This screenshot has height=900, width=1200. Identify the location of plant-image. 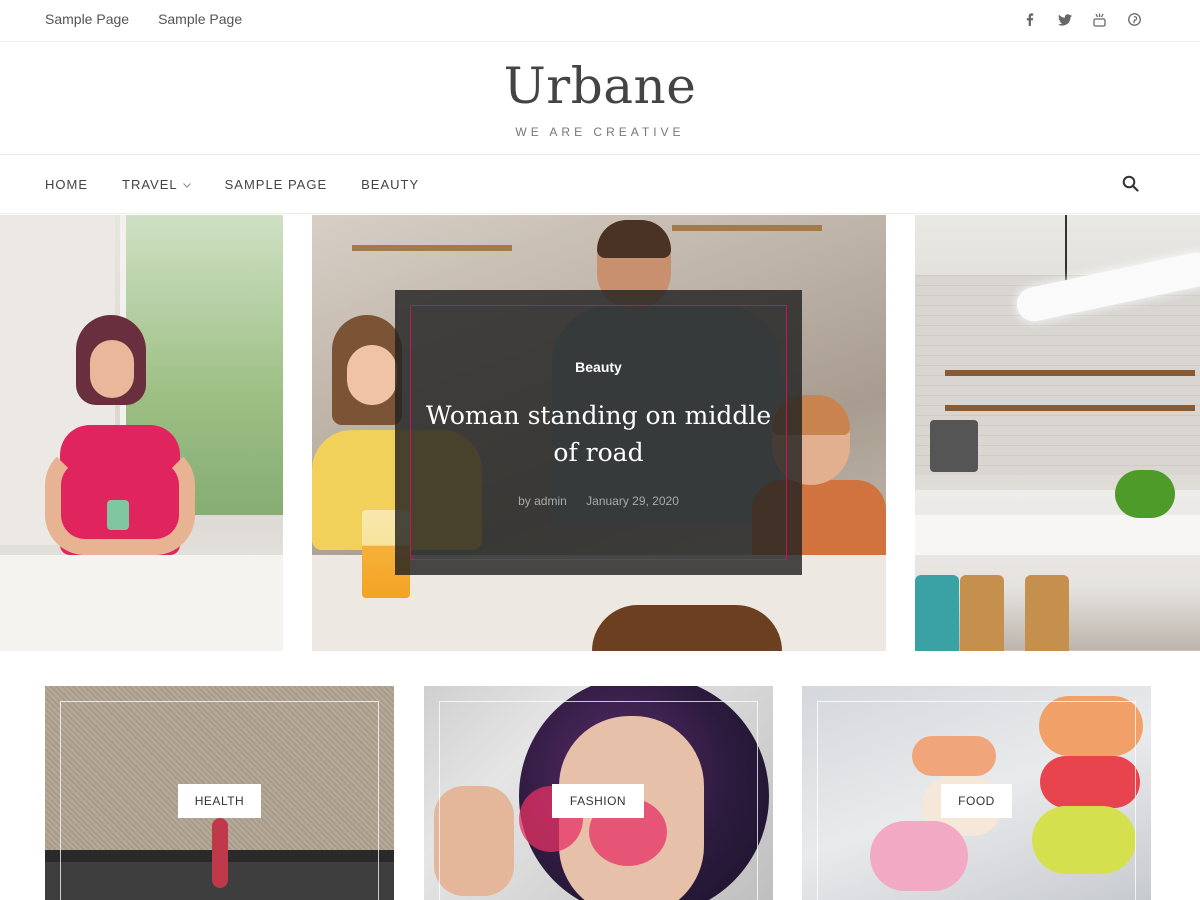
(1145, 494).